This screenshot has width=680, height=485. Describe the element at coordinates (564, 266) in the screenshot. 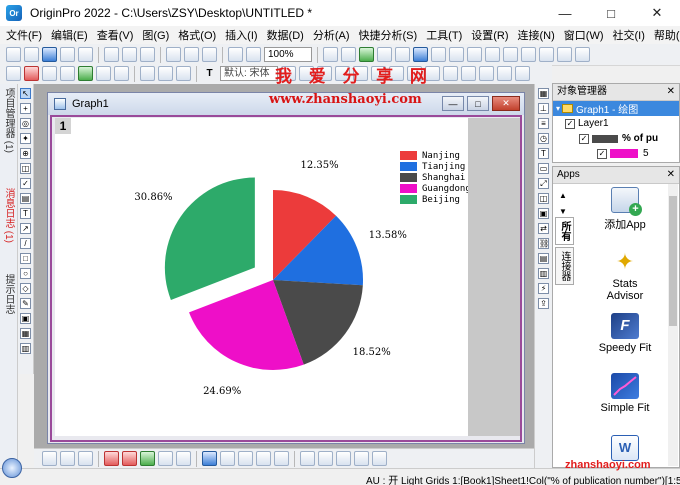

I see `apps-tab-connectors: 连接器` at that location.